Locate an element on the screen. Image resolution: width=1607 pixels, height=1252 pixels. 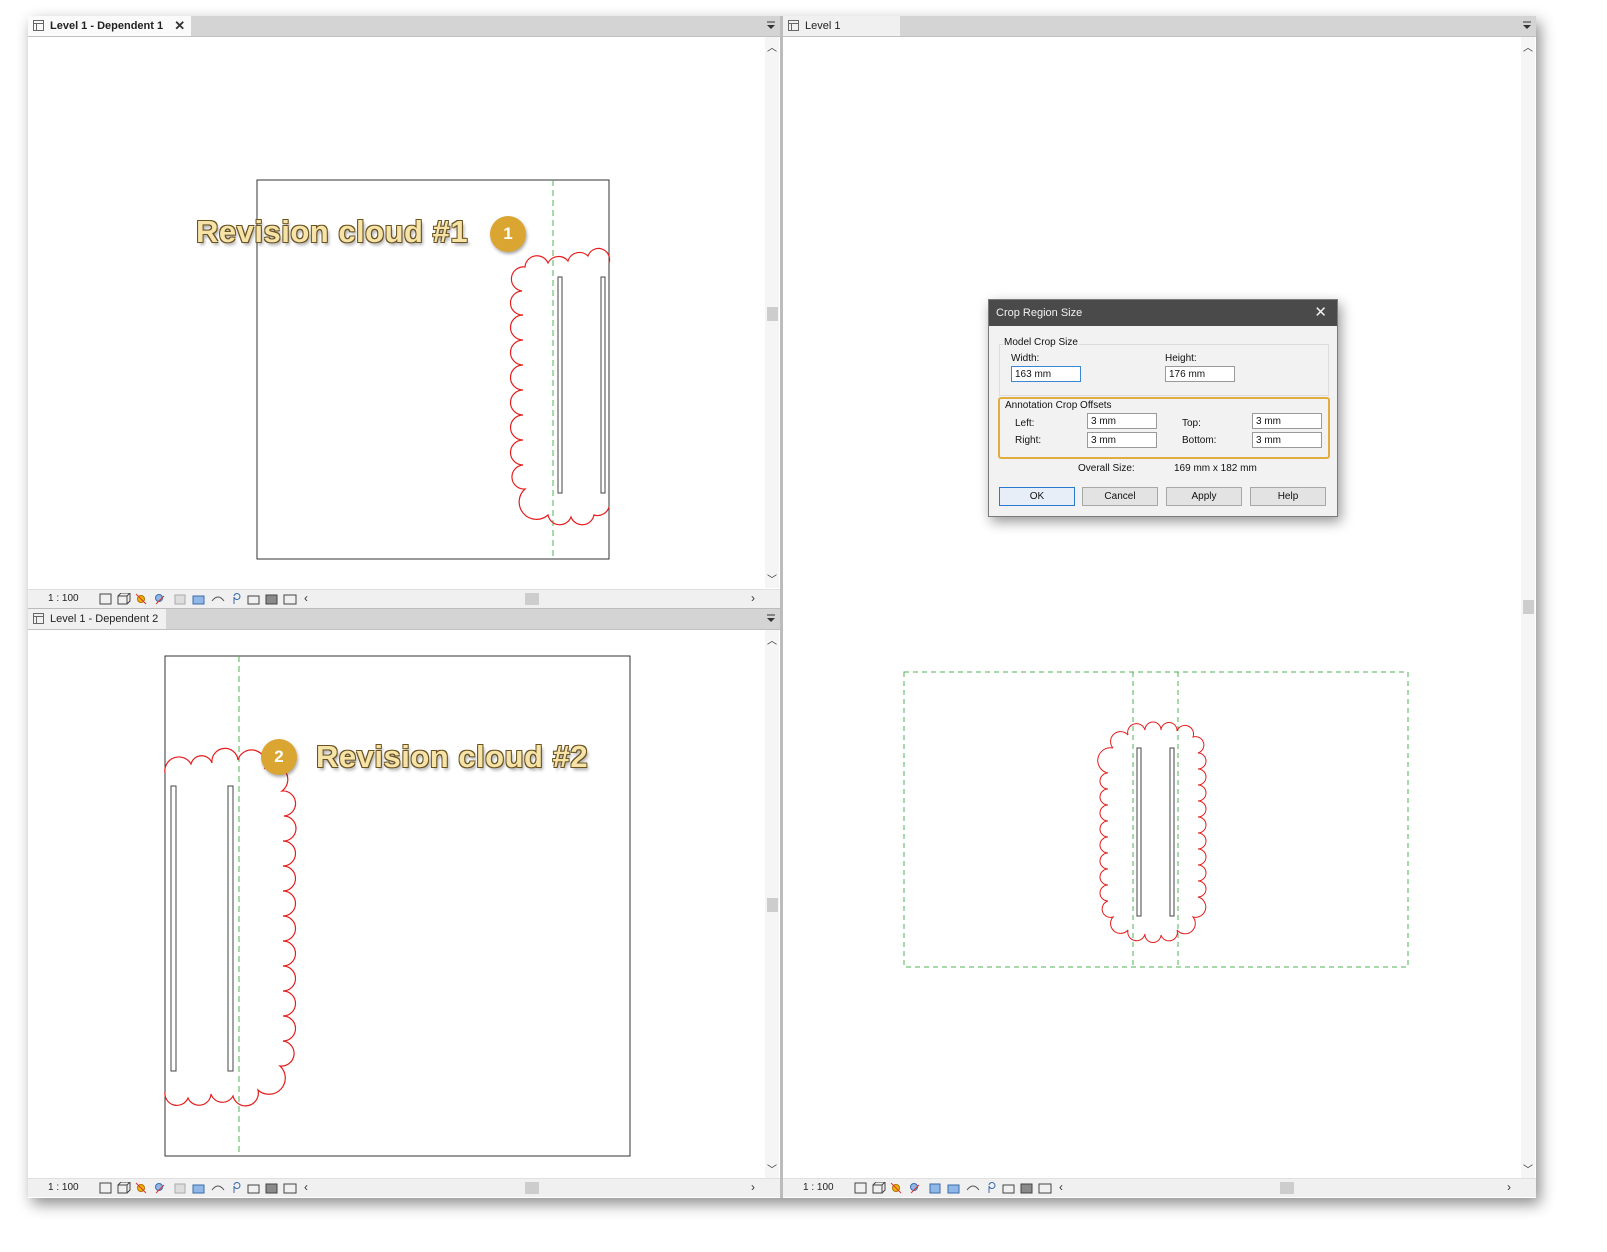
cancel-button: Cancel is located at coordinates (1120, 496).